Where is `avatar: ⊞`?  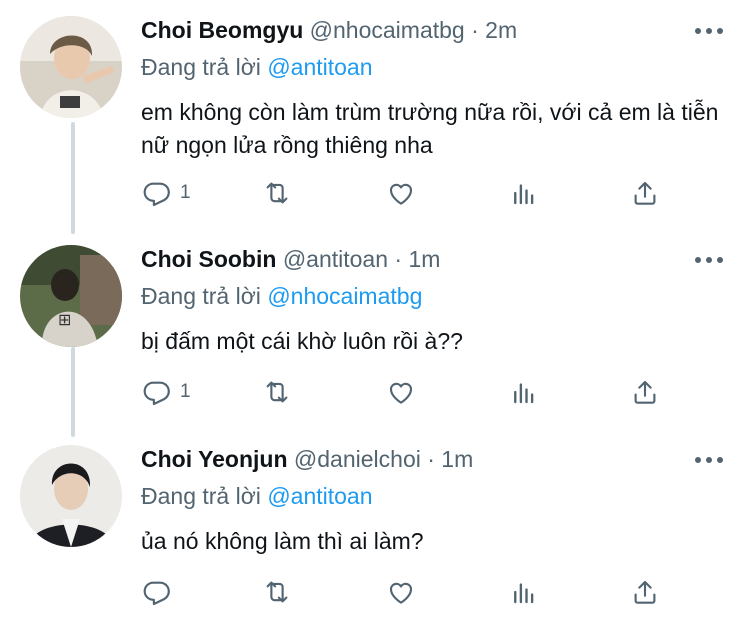 avatar: ⊞ is located at coordinates (71, 296).